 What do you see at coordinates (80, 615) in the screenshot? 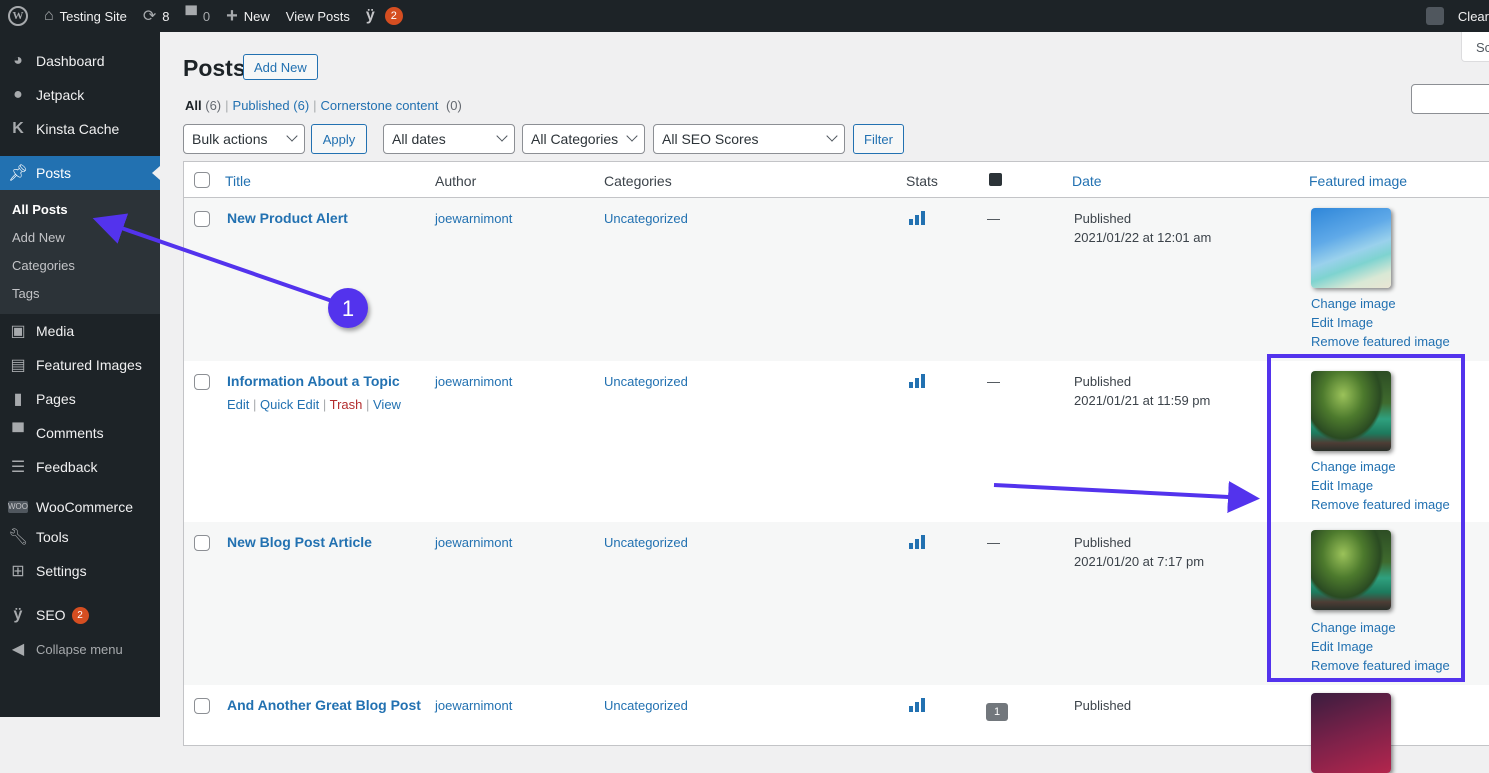
I see `menu-seo: ÿ SEO 2` at bounding box center [80, 615].